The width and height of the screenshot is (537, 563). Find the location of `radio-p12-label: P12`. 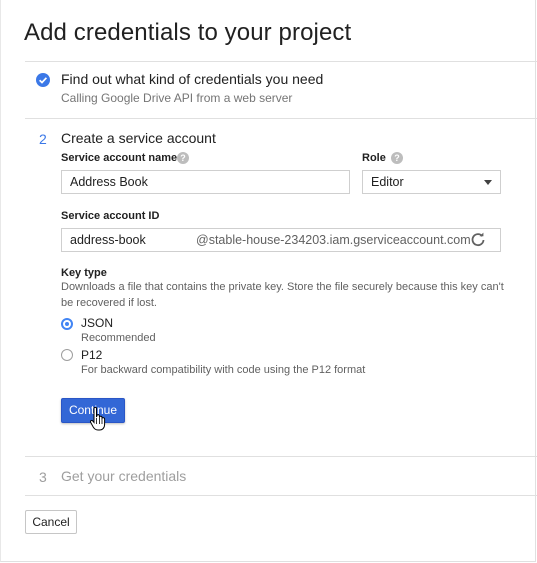

radio-p12-label: P12 is located at coordinates (92, 355).